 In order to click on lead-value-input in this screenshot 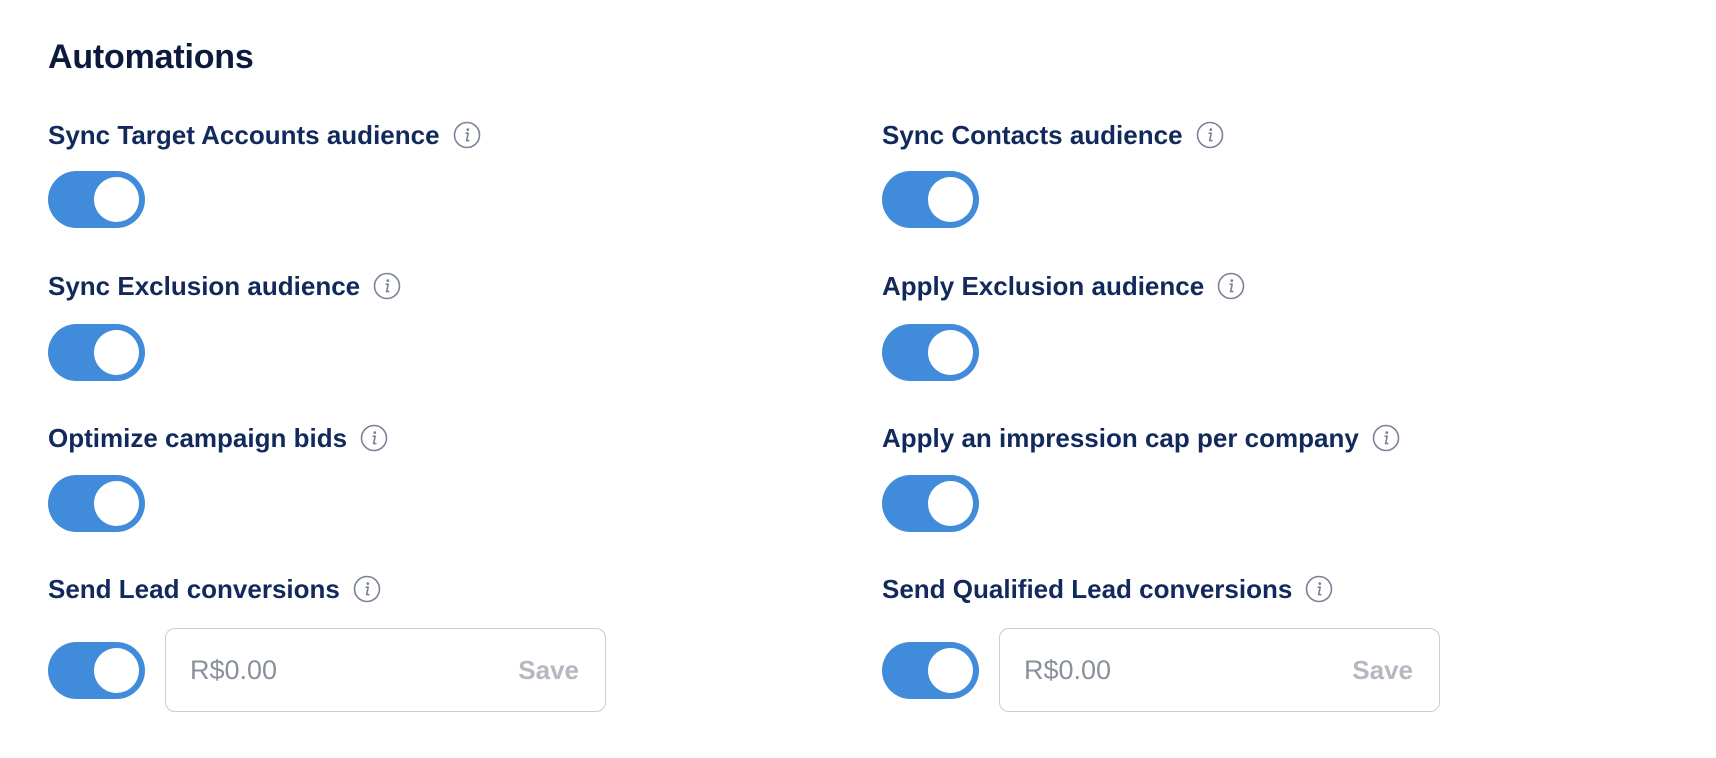, I will do `click(340, 670)`.